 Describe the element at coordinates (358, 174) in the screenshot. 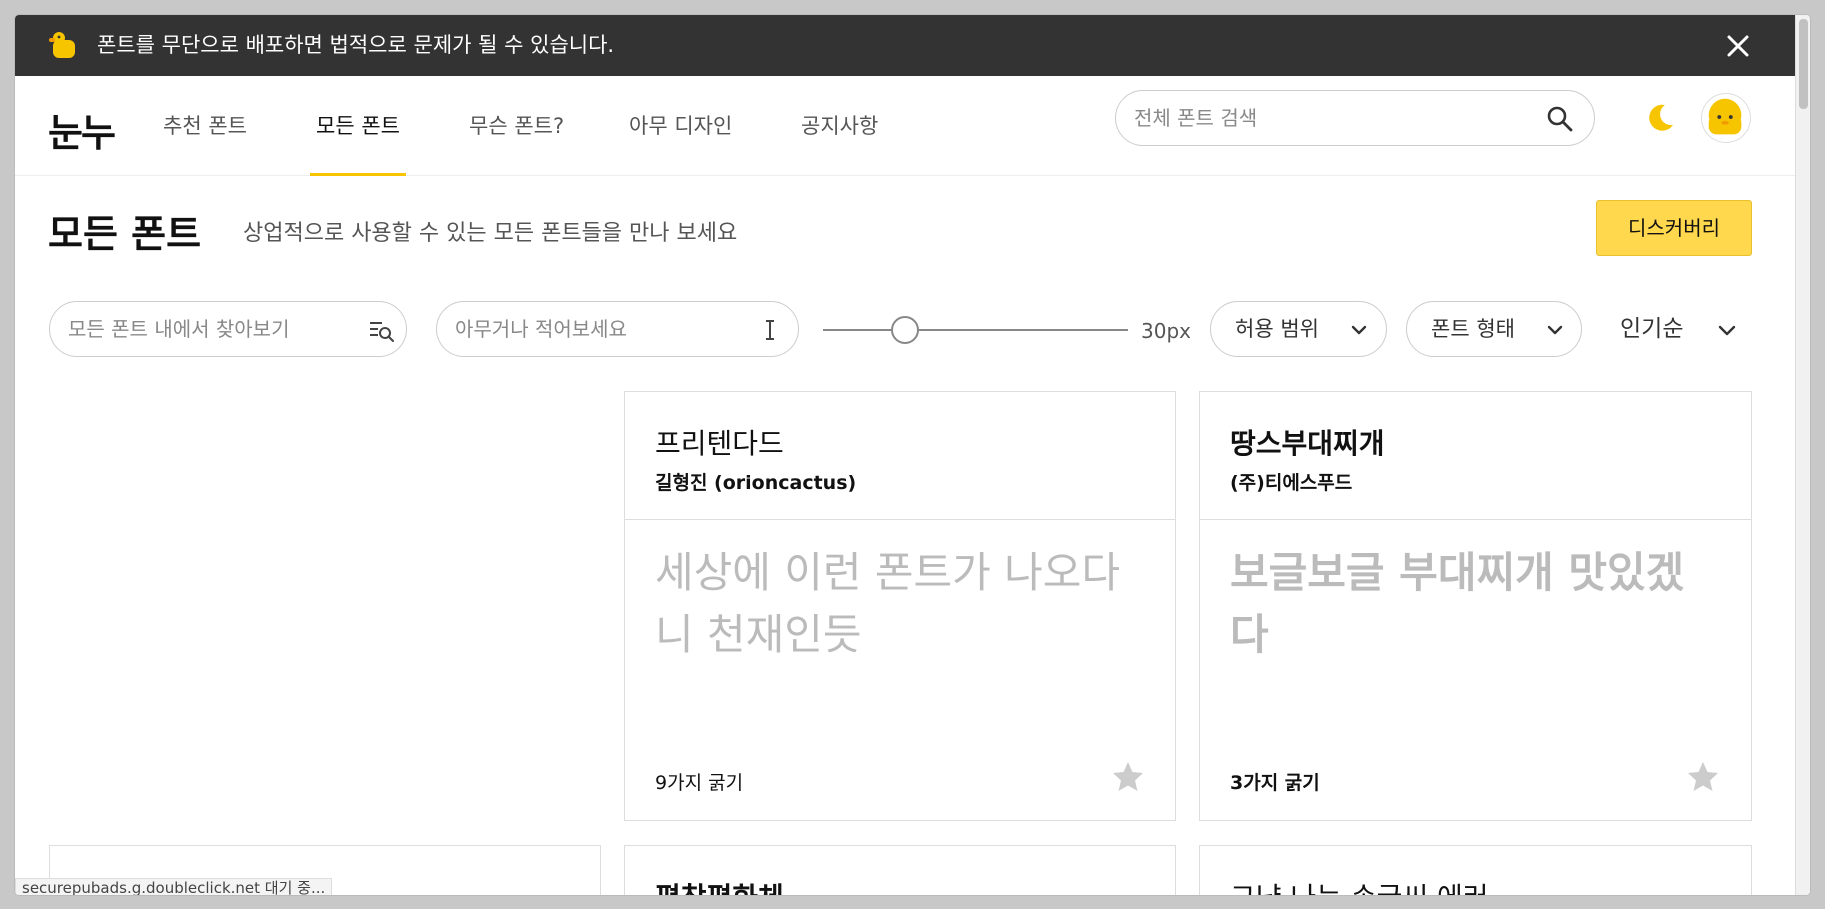

I see `active-tab-indicator` at that location.